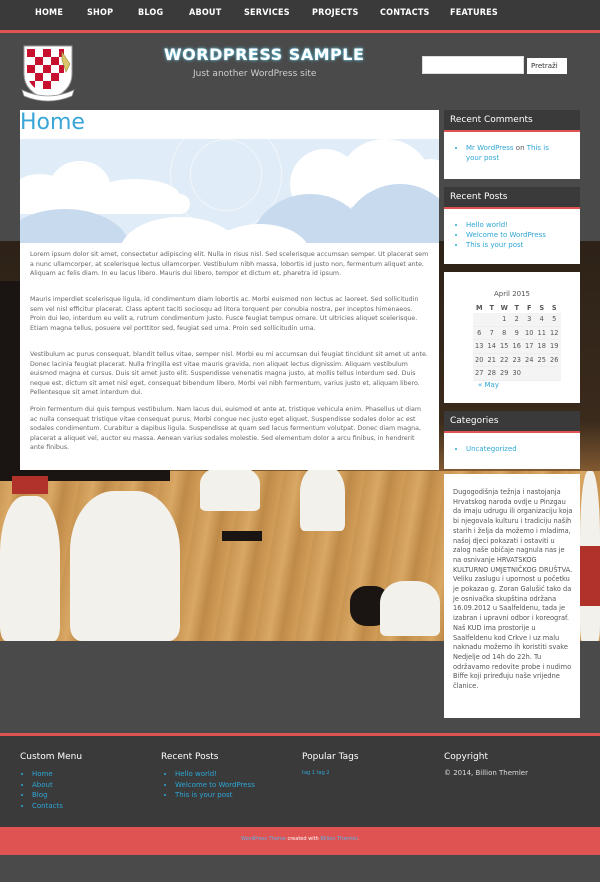 The height and width of the screenshot is (882, 600). Describe the element at coordinates (504, 360) in the screenshot. I see `calendar-day: 22` at that location.